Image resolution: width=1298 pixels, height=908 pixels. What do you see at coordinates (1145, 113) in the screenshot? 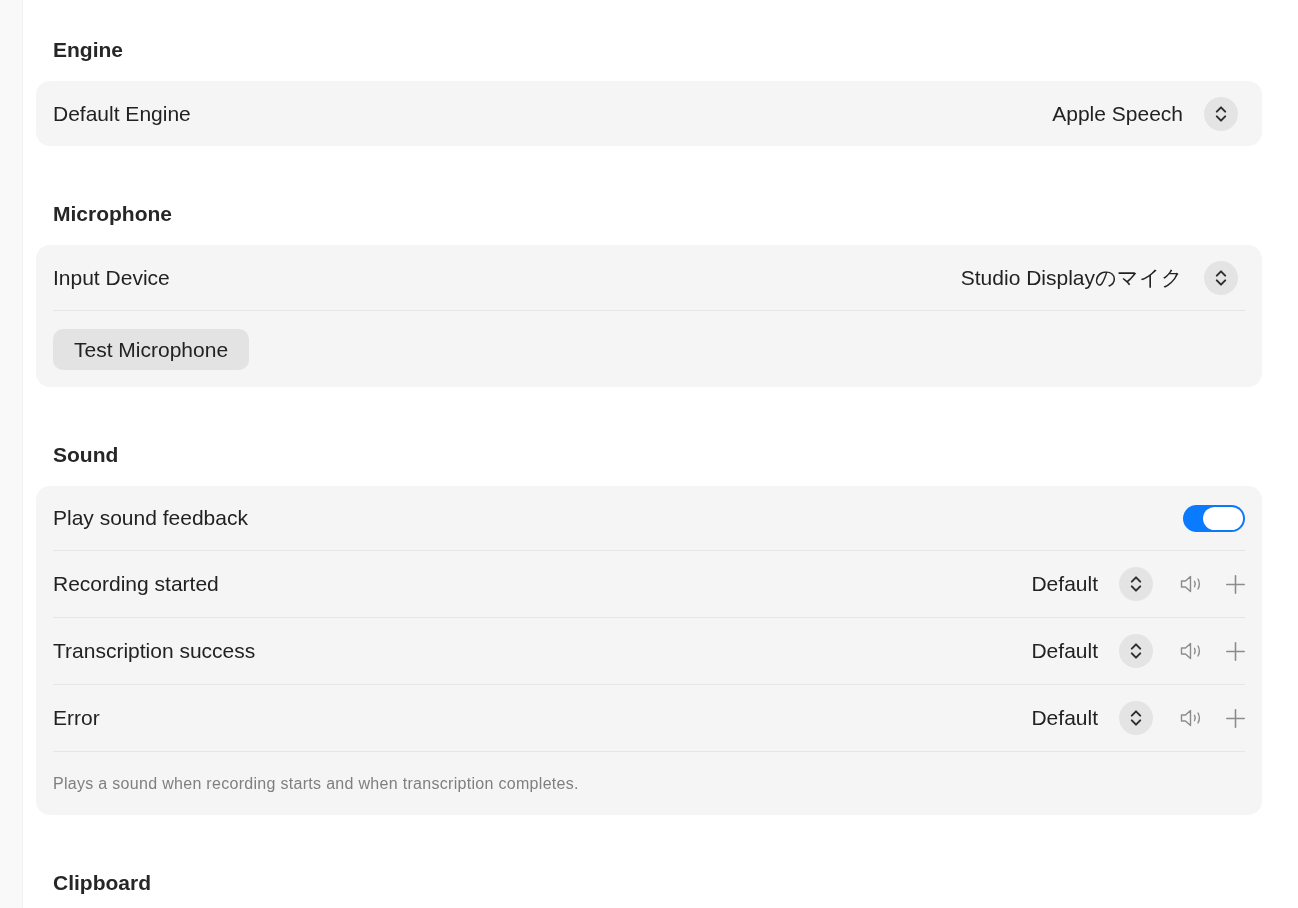
I see `popup-button: Apple Speech` at bounding box center [1145, 113].